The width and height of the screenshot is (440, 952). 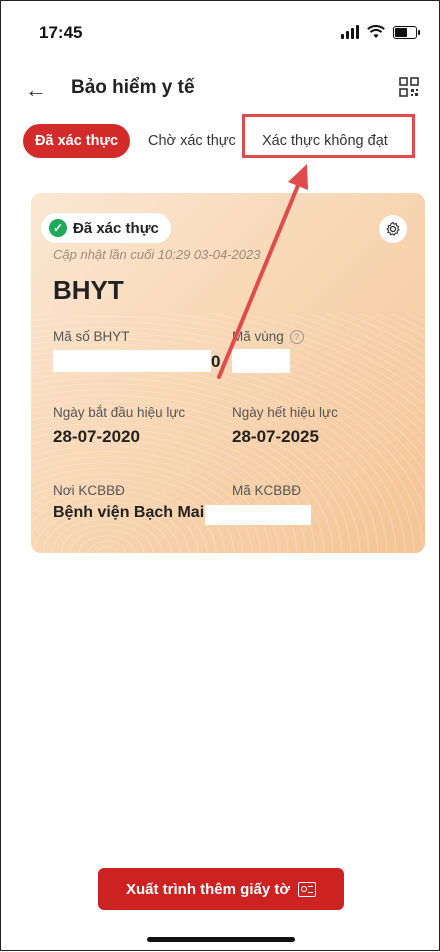 I want to click on status-icons, so click(x=380, y=32).